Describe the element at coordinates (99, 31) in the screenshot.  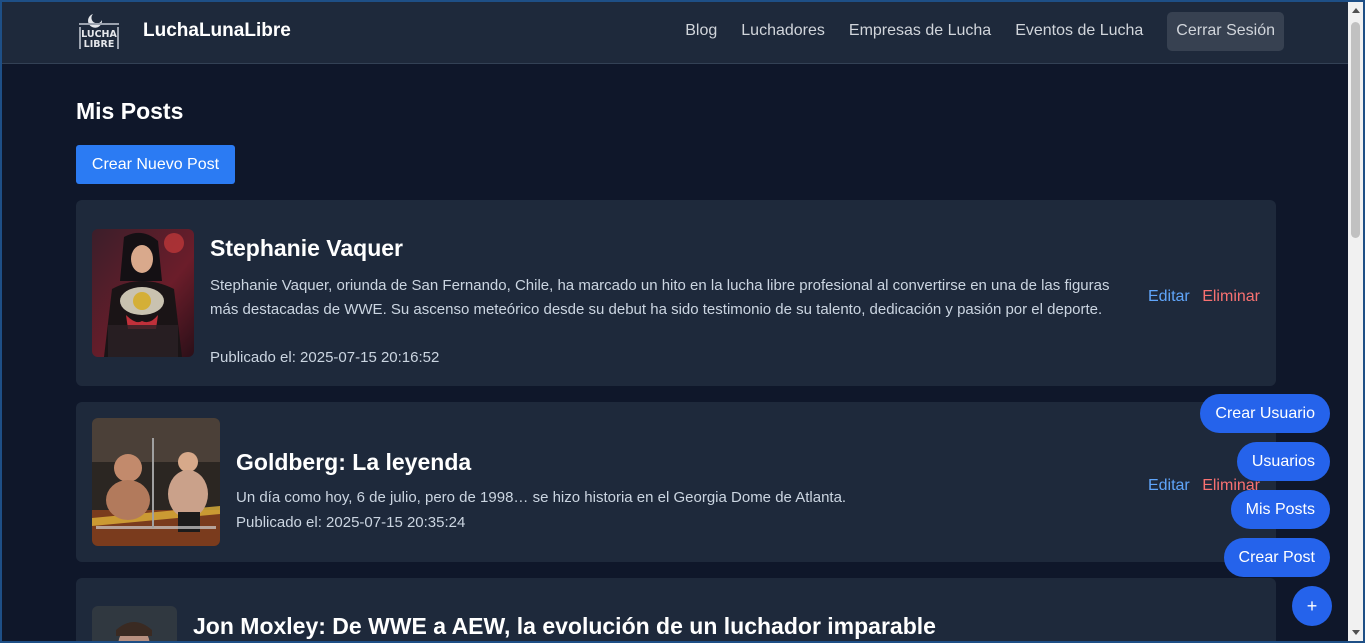
I see `lucha-libre-logo: LUCHA LIBRE` at that location.